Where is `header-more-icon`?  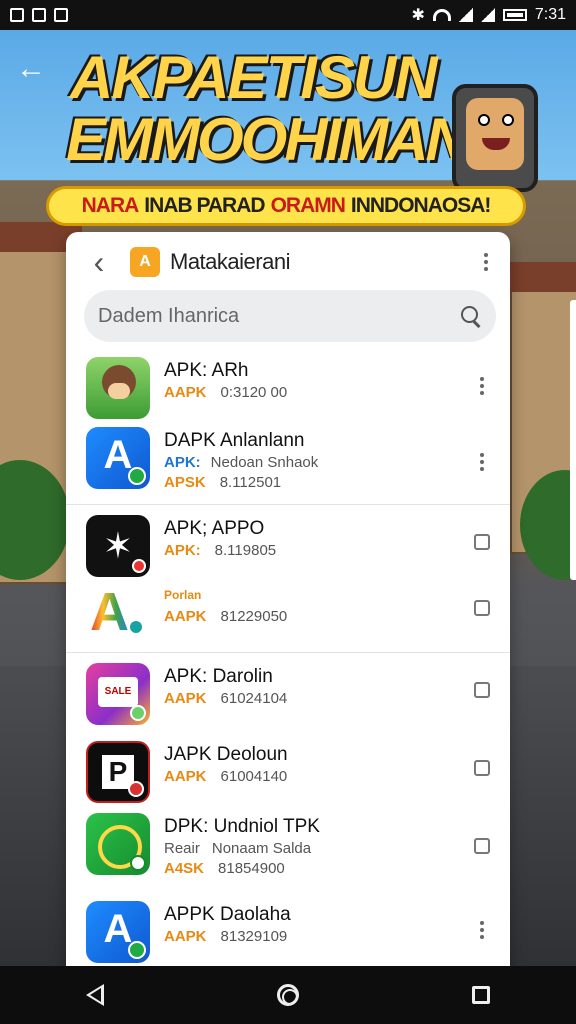
header-more-icon is located at coordinates (486, 262).